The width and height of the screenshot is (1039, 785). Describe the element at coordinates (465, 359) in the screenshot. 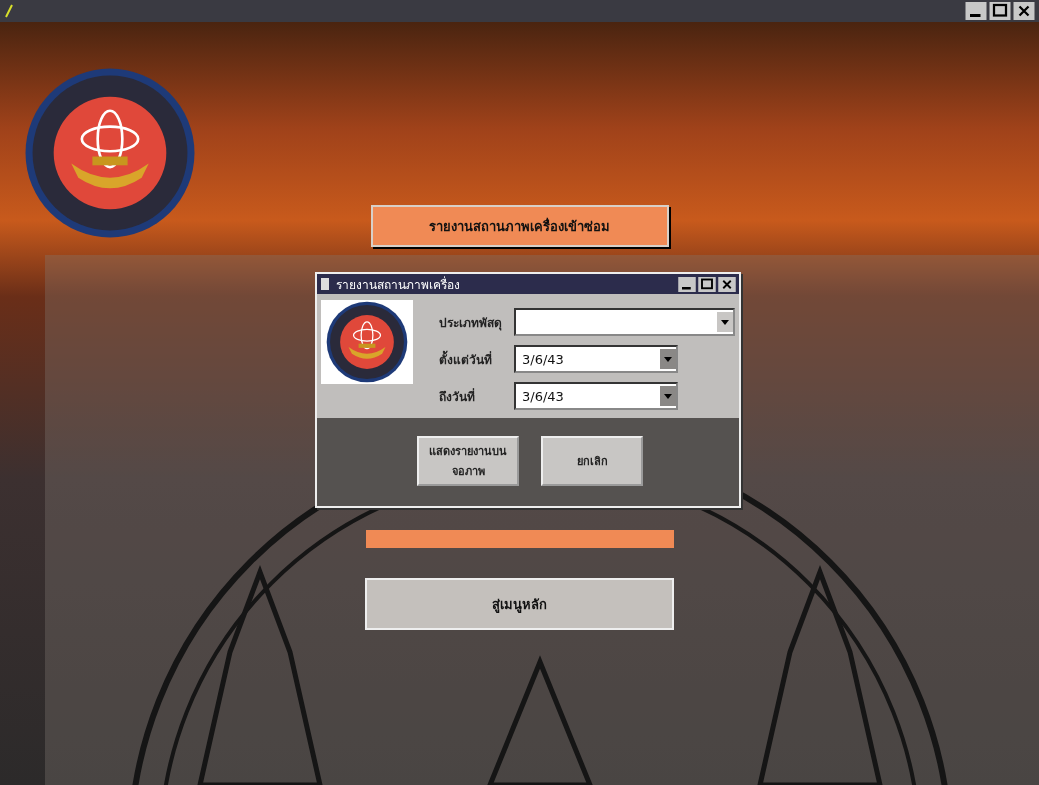

I see `field-label: ตั้งแต่วันที่` at that location.